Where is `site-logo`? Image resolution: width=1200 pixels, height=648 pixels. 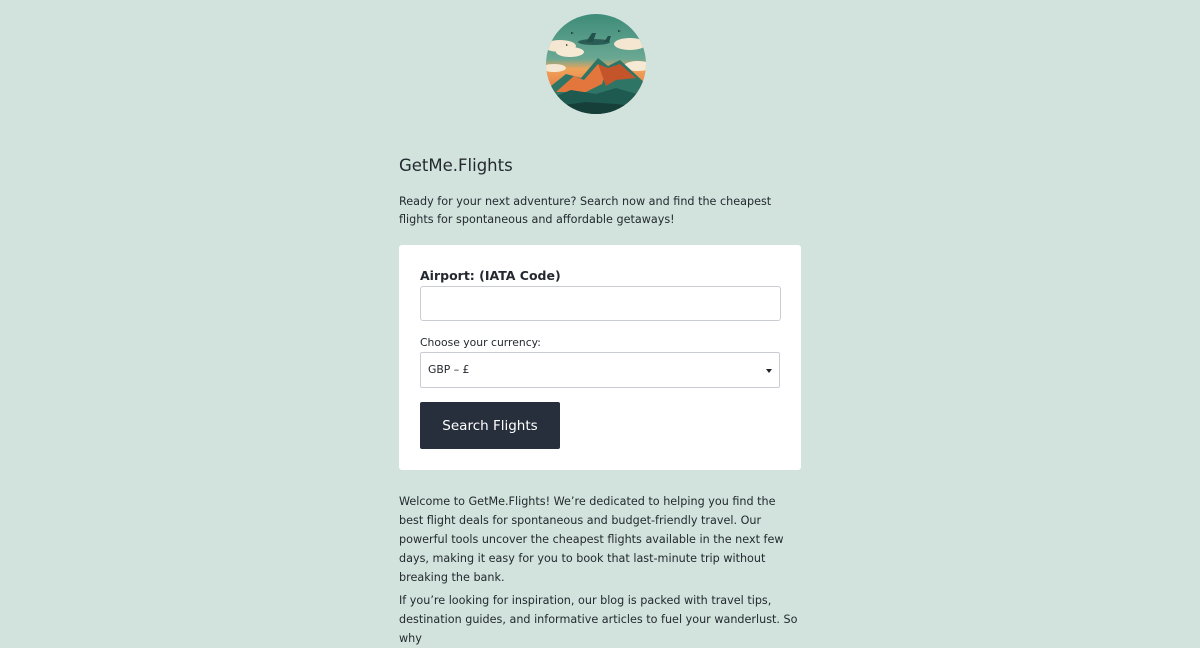
site-logo is located at coordinates (596, 64).